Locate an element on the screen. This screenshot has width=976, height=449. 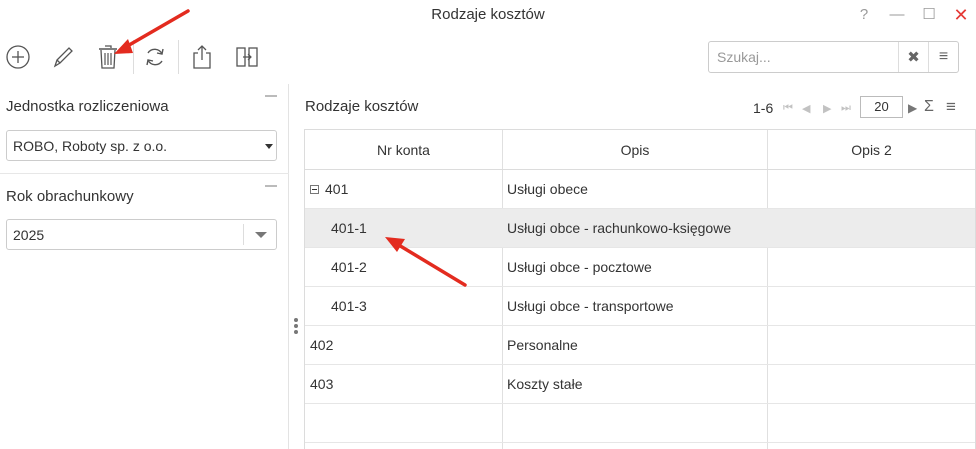
plus-circle-icon is located at coordinates (18, 57).